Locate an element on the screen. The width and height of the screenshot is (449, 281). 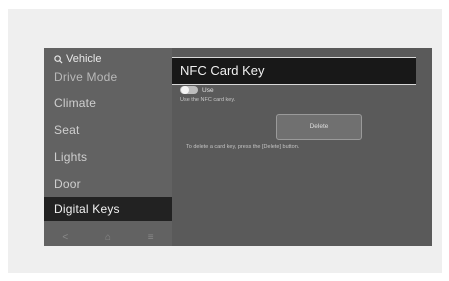
sidebar-item-climate: Climate is located at coordinates (75, 103).